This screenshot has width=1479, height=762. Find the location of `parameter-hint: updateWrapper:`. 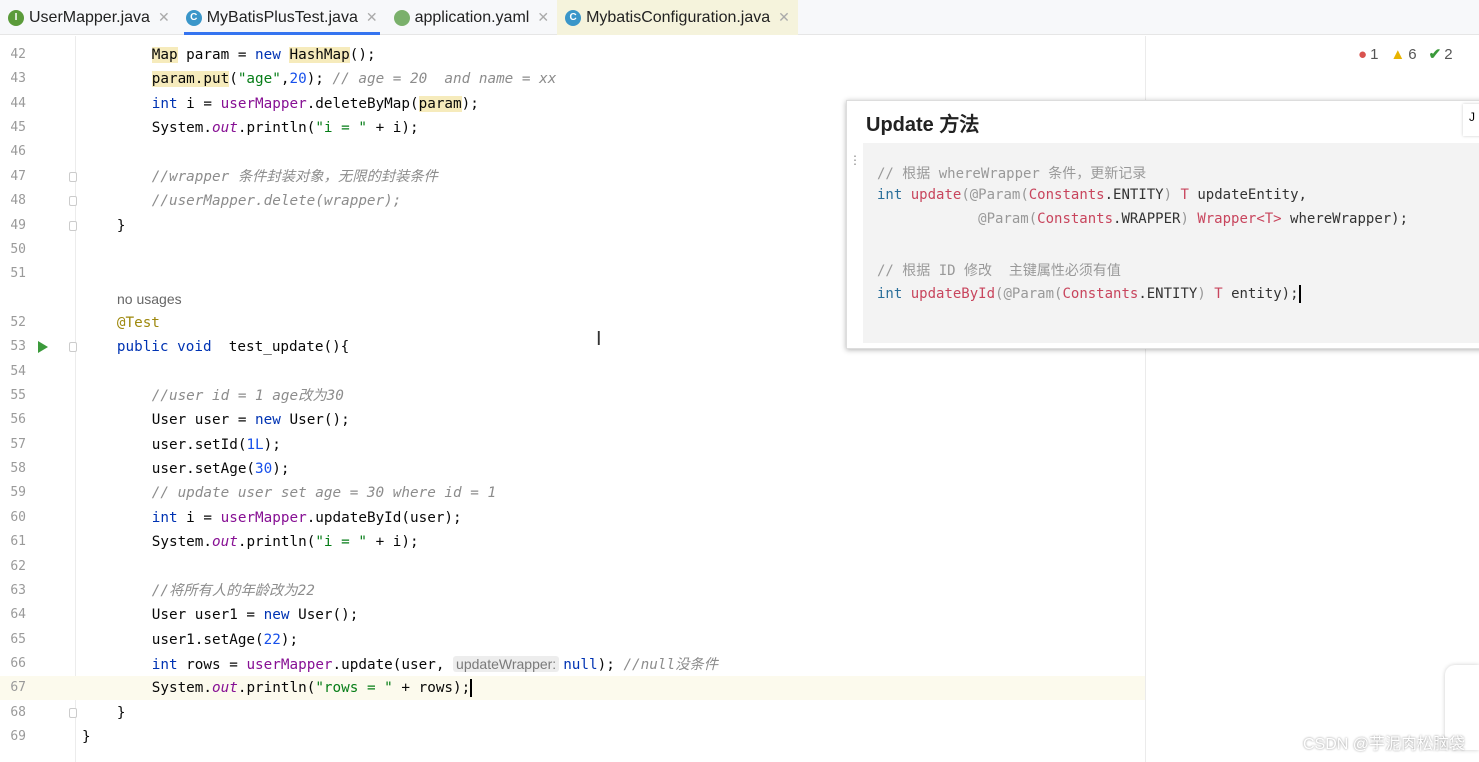

parameter-hint: updateWrapper: is located at coordinates (506, 664).